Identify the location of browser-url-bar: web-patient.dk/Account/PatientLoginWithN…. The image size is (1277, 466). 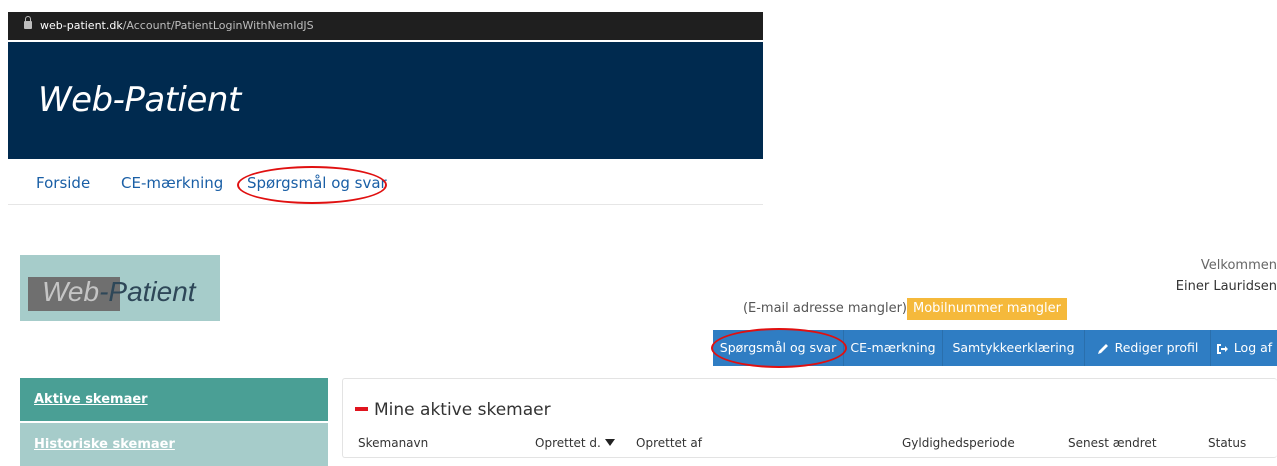
(385, 26).